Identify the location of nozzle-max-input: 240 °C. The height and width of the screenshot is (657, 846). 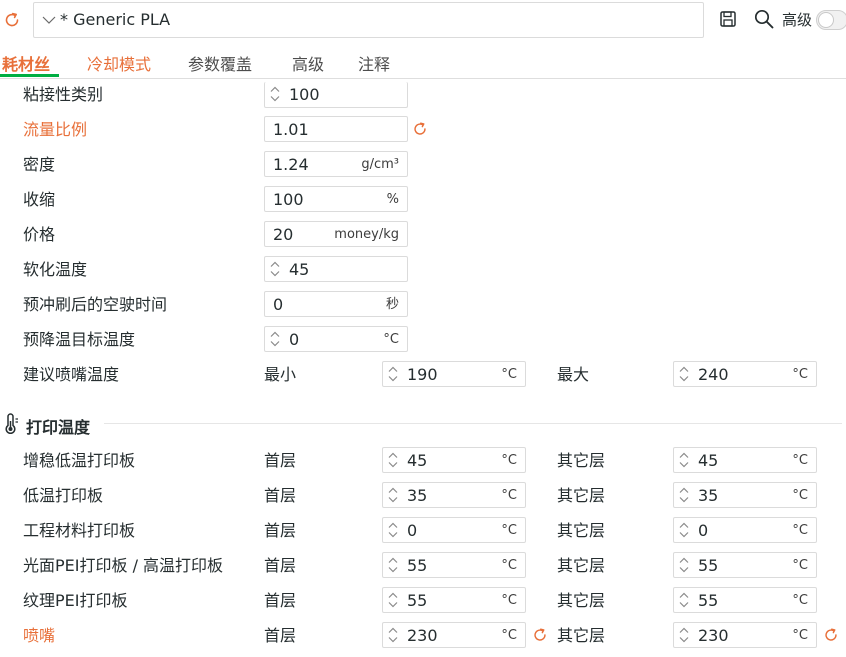
(745, 374).